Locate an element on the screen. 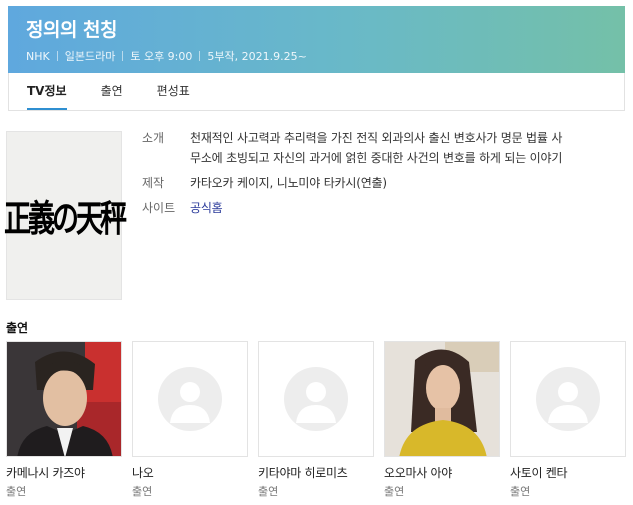  cast-name: 키타야마 히로미츠 is located at coordinates (316, 473).